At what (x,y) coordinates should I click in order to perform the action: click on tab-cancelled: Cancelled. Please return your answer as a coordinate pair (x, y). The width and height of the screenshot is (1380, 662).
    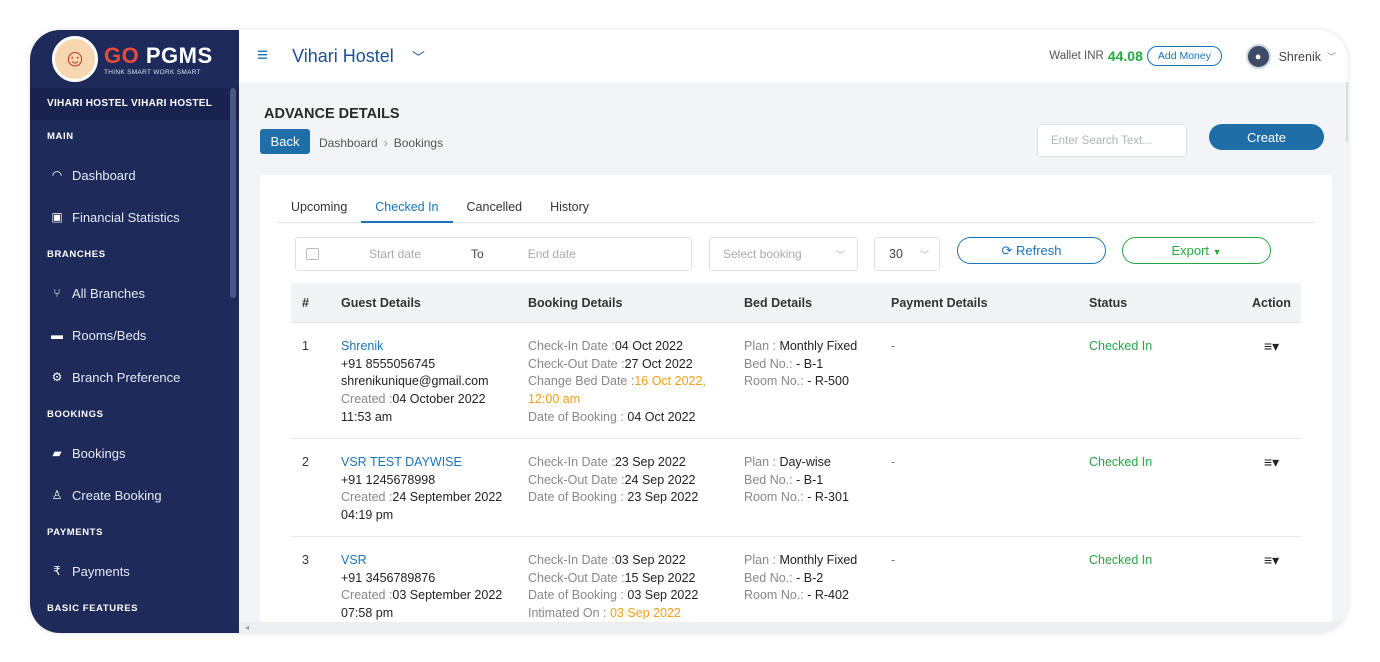
    Looking at the image, I should click on (495, 209).